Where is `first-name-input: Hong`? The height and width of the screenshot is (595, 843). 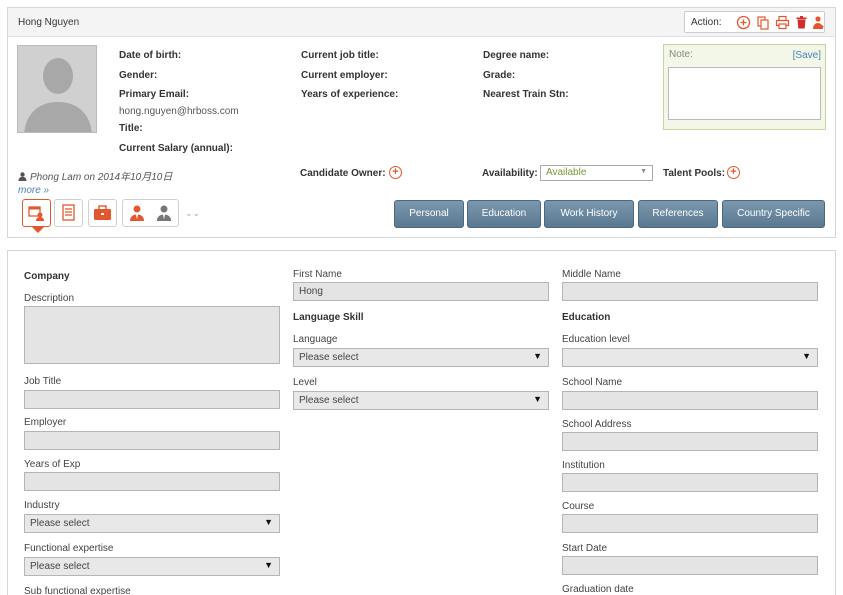
first-name-input: Hong is located at coordinates (421, 291).